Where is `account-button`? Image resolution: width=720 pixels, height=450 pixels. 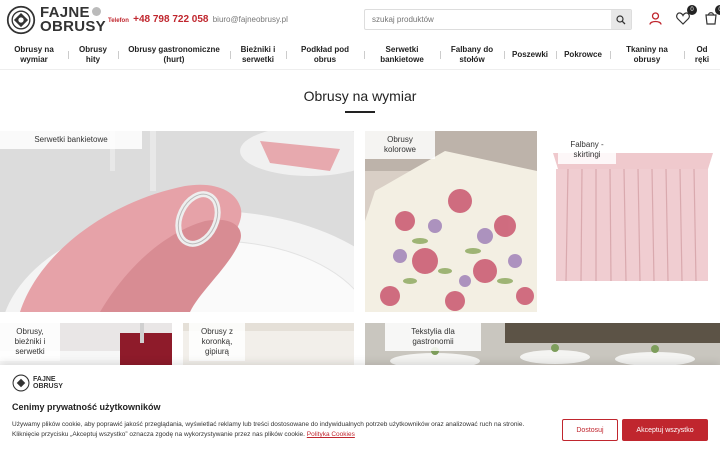 account-button is located at coordinates (655, 18).